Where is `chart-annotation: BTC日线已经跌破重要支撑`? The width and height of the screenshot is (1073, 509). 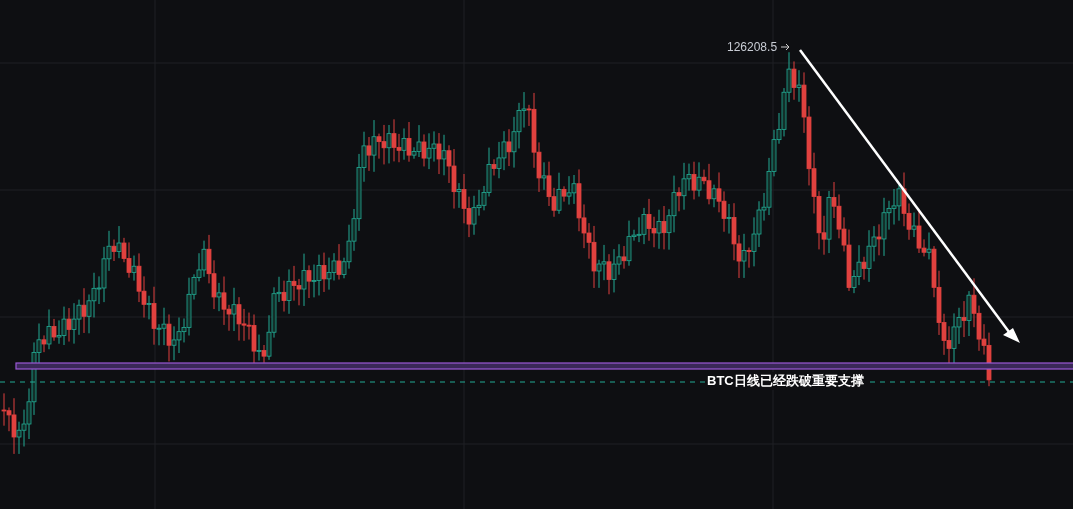
chart-annotation: BTC日线已经跌破重要支撑 is located at coordinates (785, 381).